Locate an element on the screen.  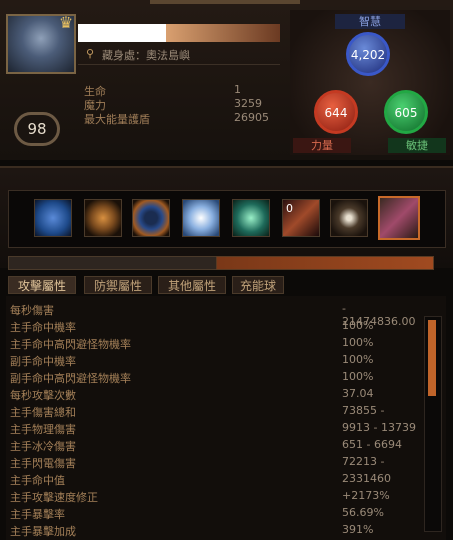
table-row: 主手傷害總和 73855 - is located at coordinates (216, 412).